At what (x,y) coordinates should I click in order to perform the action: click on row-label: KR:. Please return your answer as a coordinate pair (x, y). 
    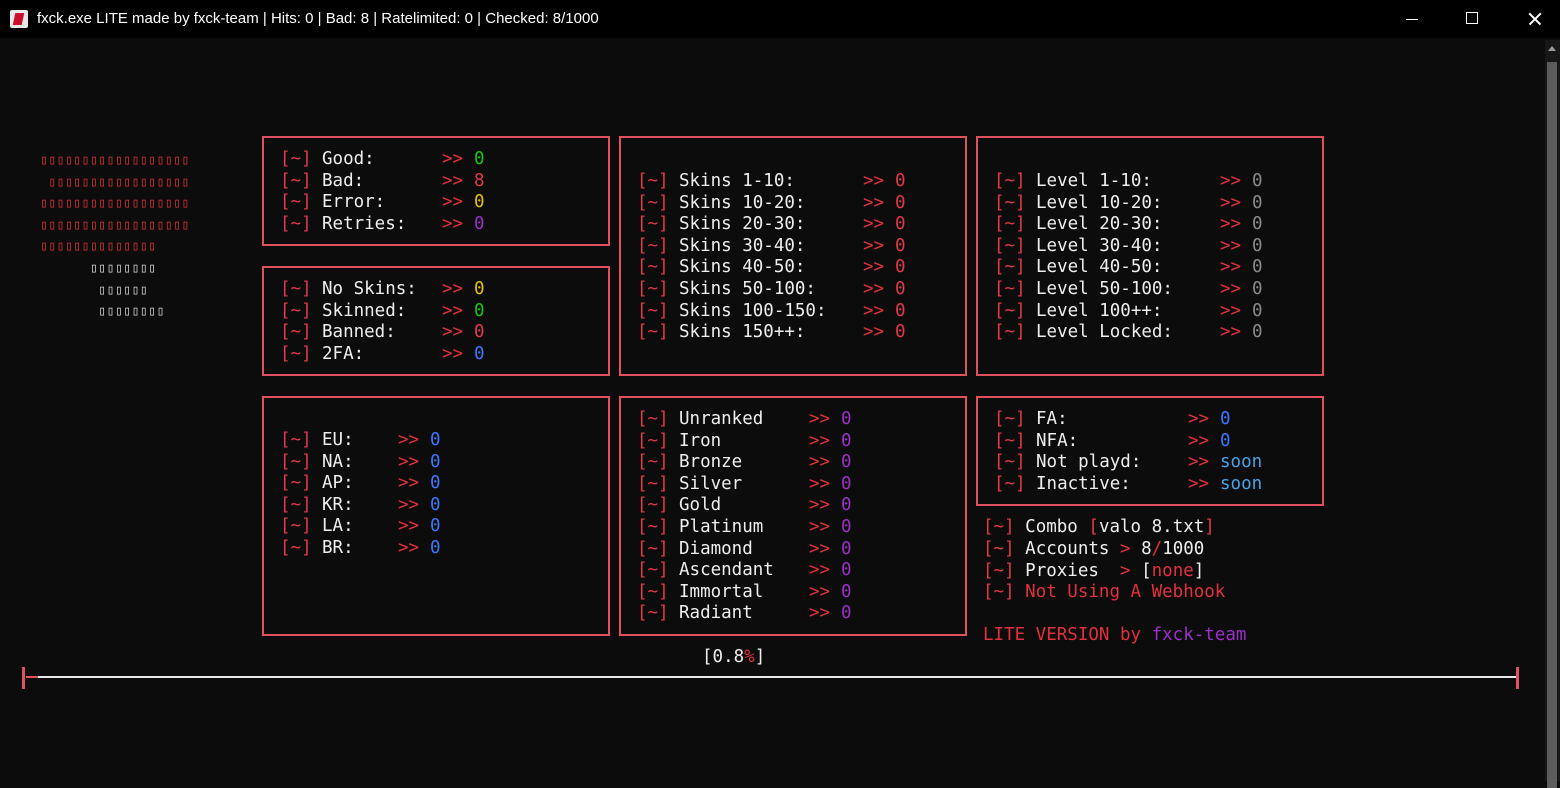
    Looking at the image, I should click on (338, 504).